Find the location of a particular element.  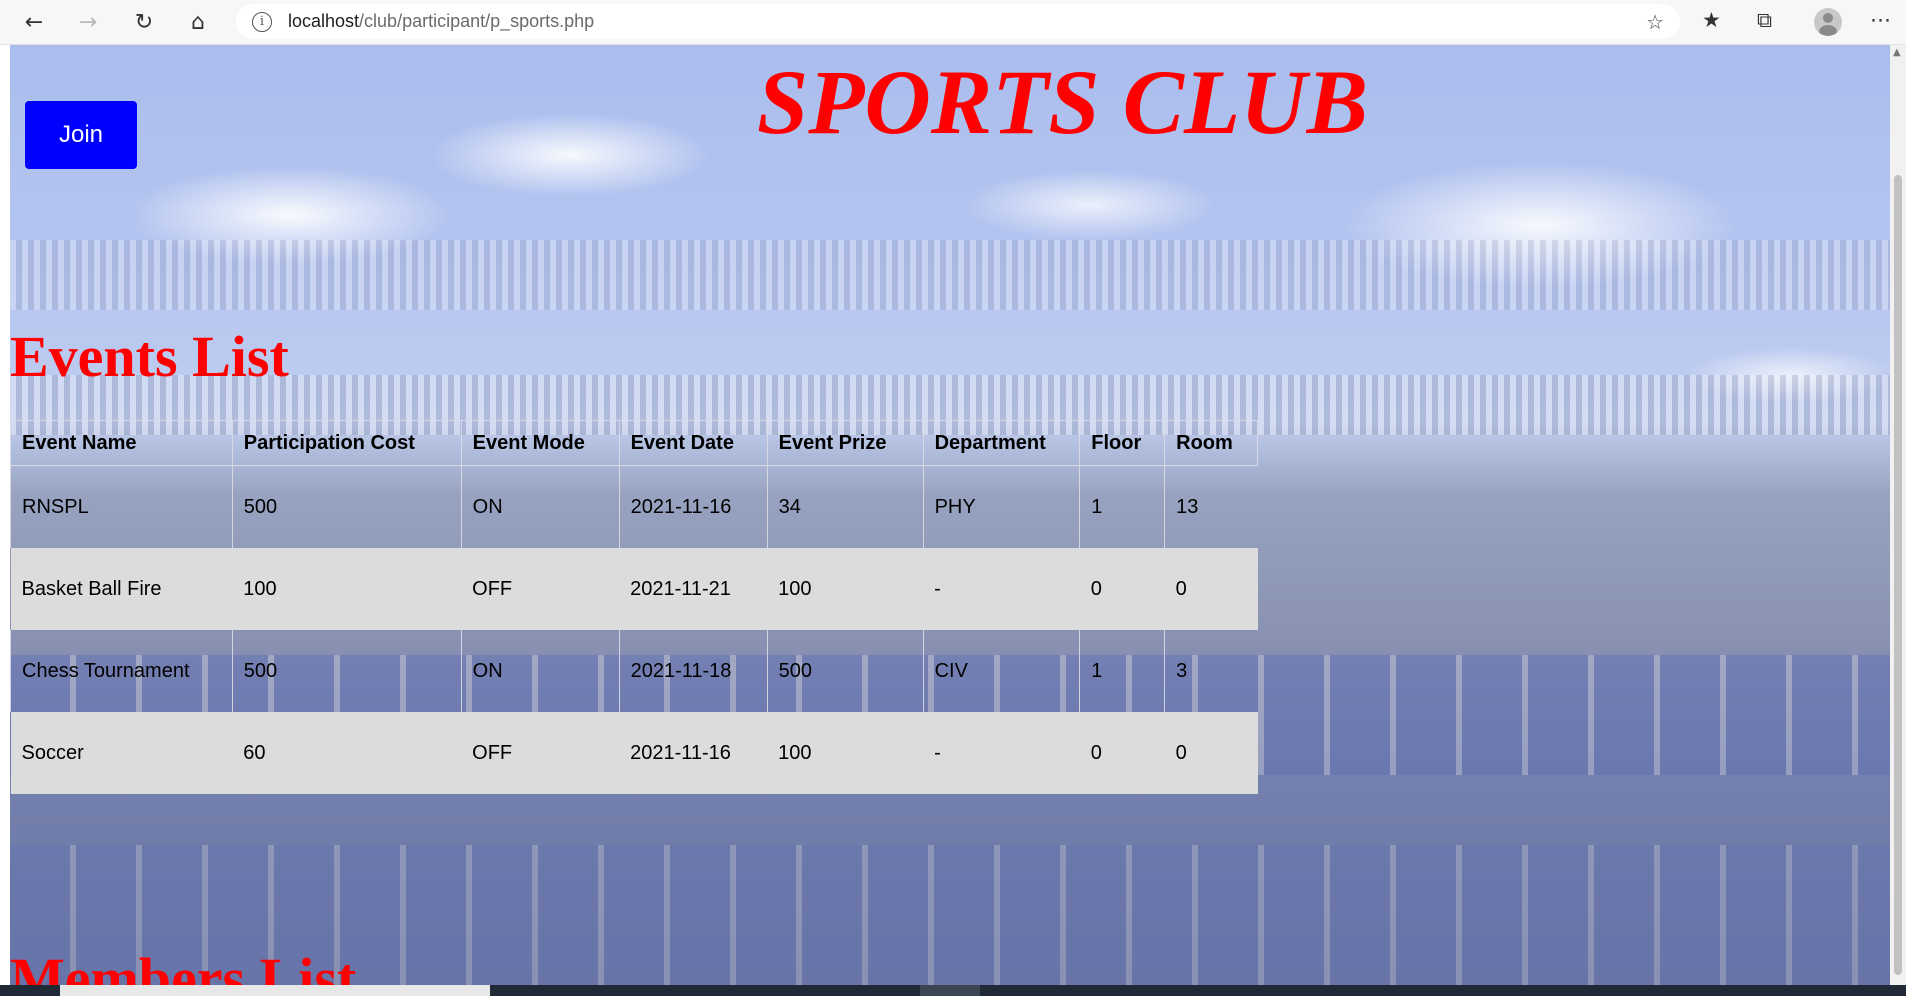

column-header: Event Date is located at coordinates (693, 443).